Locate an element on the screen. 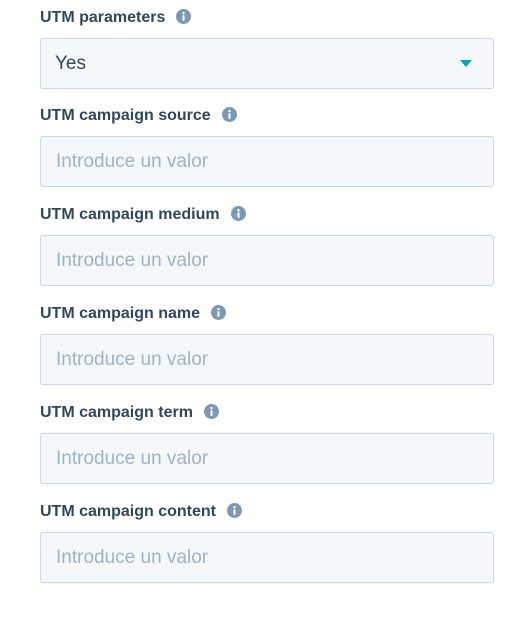 This screenshot has width=527, height=621. utm-campaign-content-input is located at coordinates (267, 557).